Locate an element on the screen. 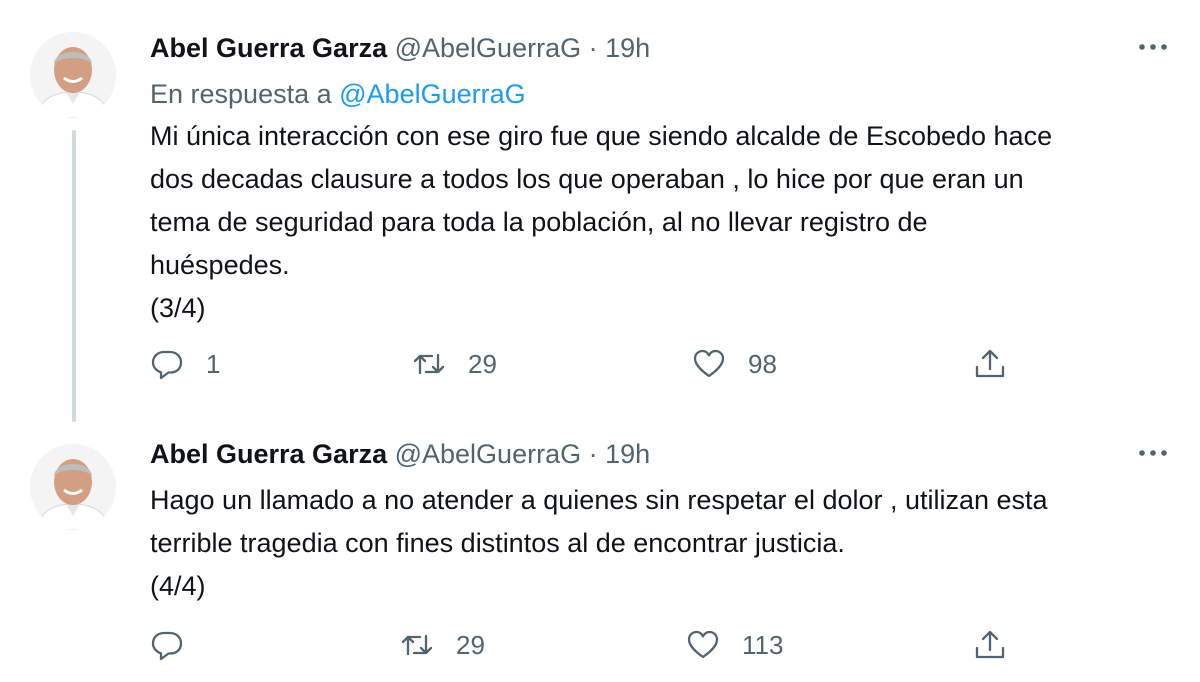 The height and width of the screenshot is (682, 1200). like-button: 98 is located at coordinates (734, 364).